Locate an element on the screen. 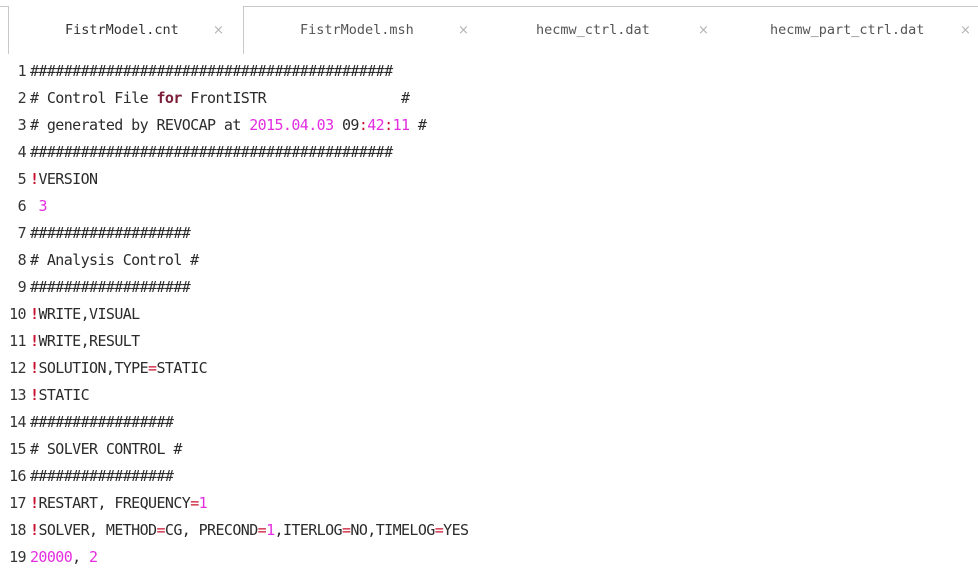  line-code: !RESTART, FREQUENCY=1 is located at coordinates (119, 503).